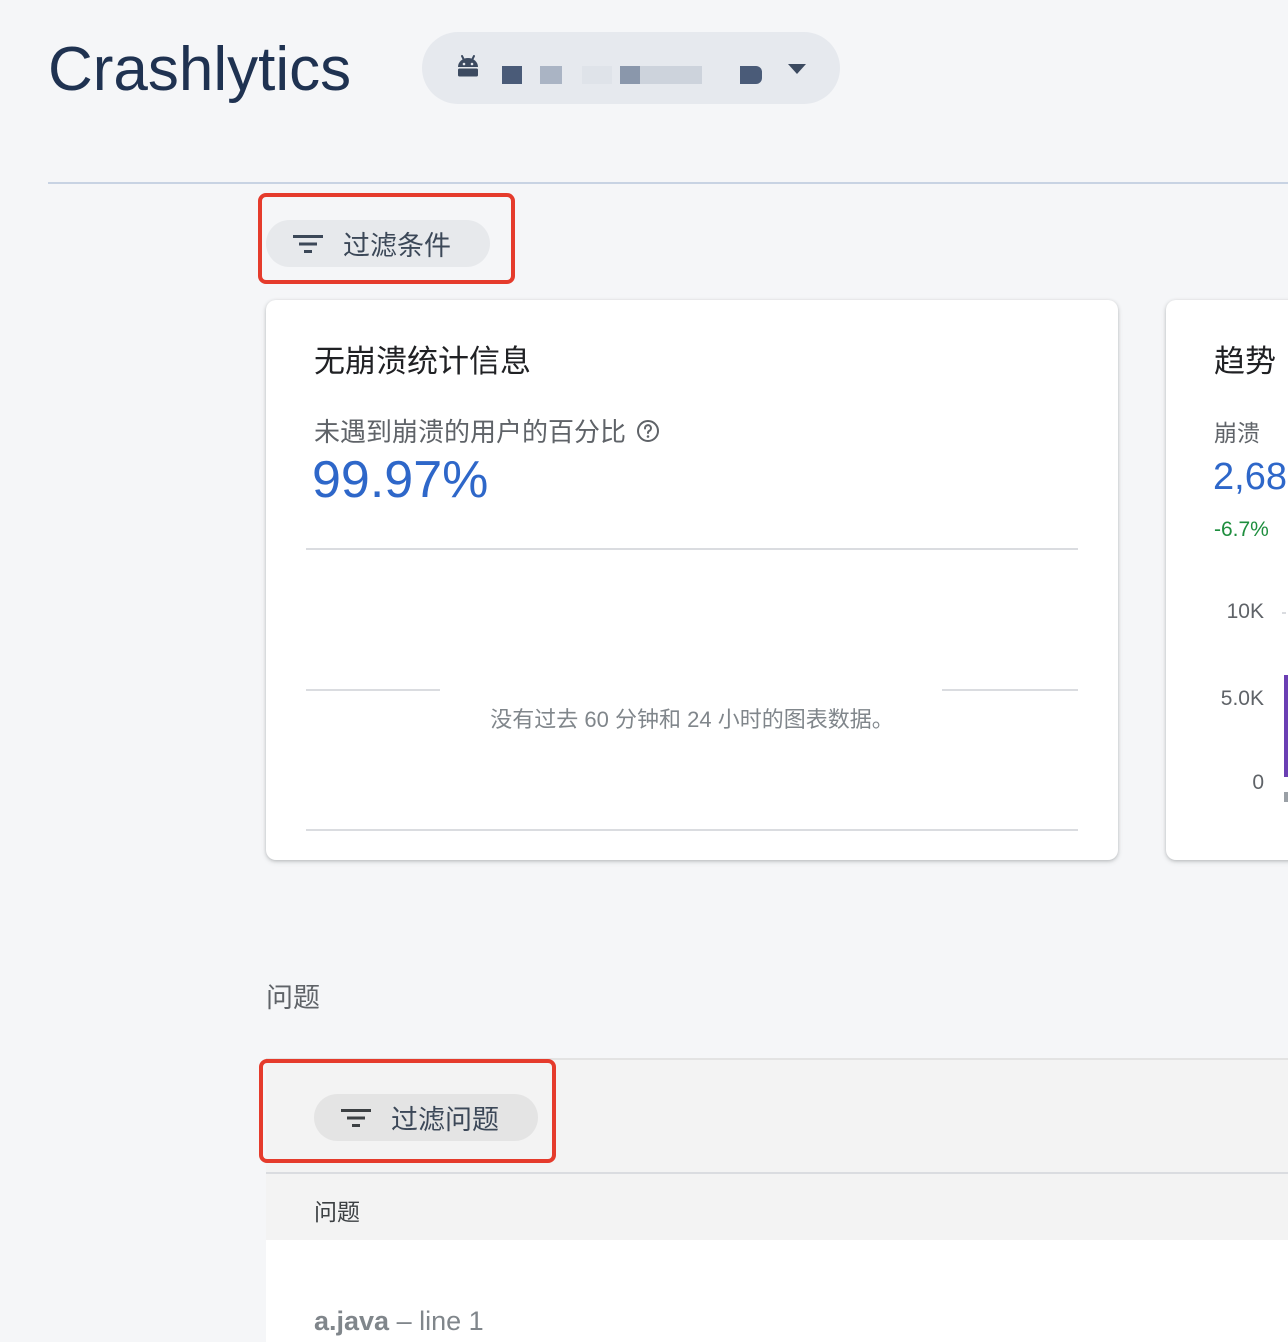 The height and width of the screenshot is (1342, 1288). What do you see at coordinates (1237, 433) in the screenshot?
I see `metric-label: 崩溃` at bounding box center [1237, 433].